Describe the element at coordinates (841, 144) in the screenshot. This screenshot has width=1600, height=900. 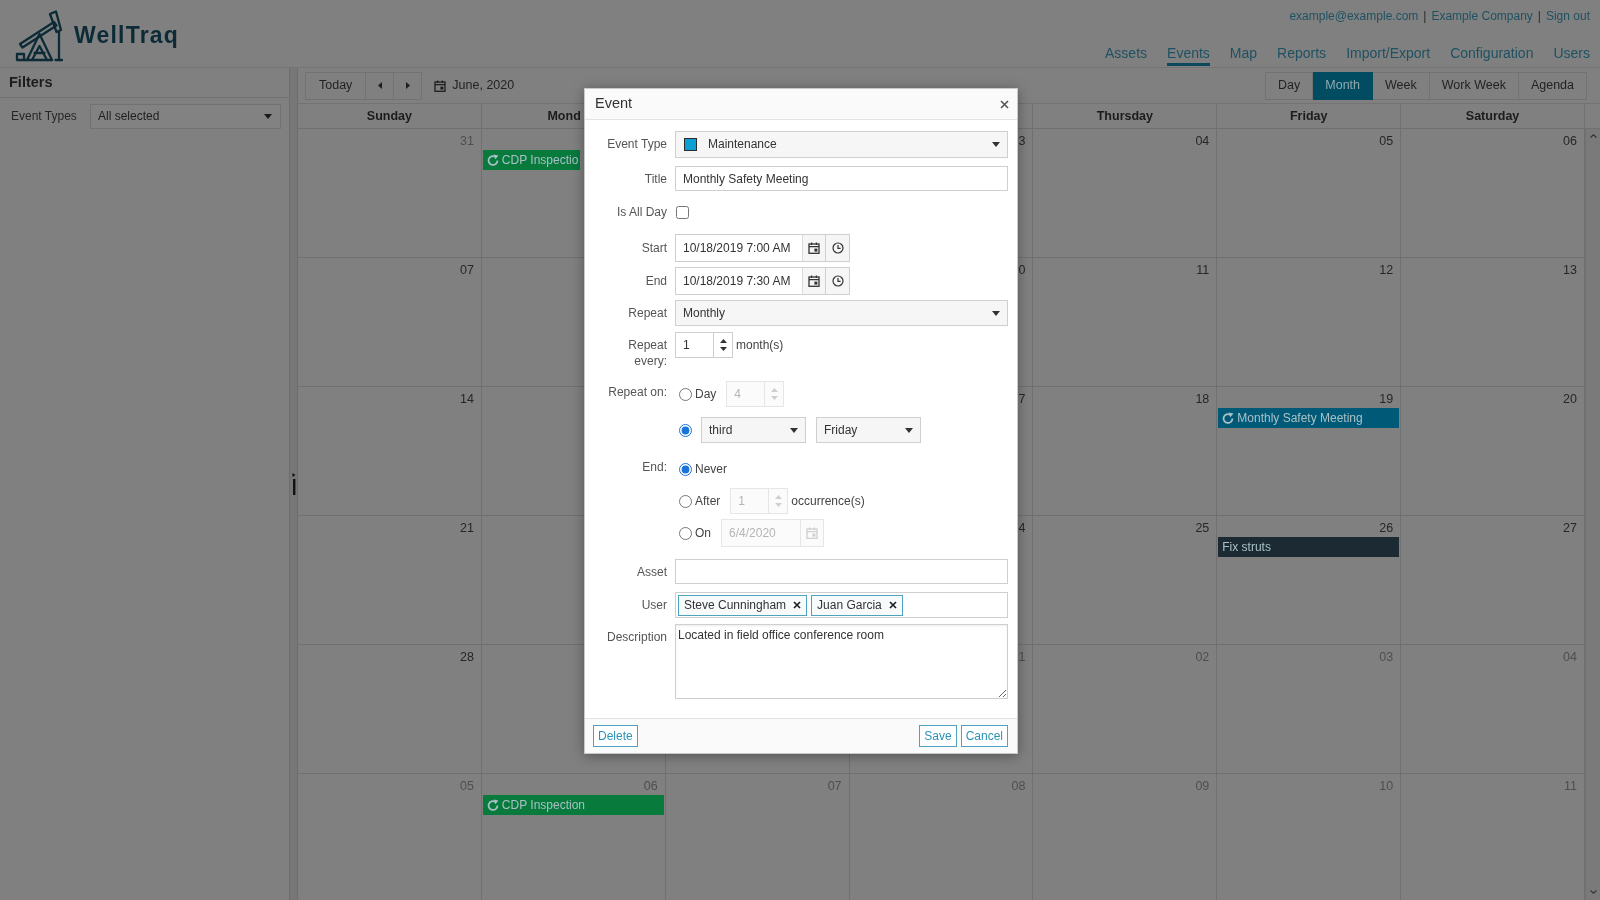
I see `event-type-select: Maintenance` at that location.